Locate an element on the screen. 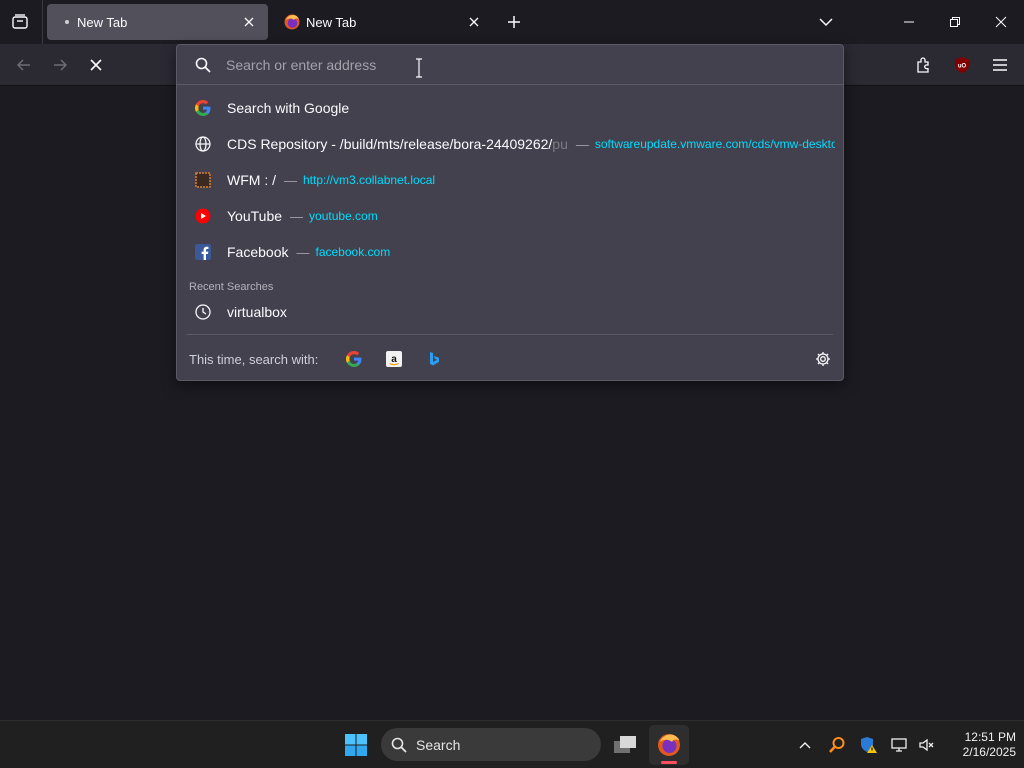  ublock-shield-icon: uO is located at coordinates (962, 65).